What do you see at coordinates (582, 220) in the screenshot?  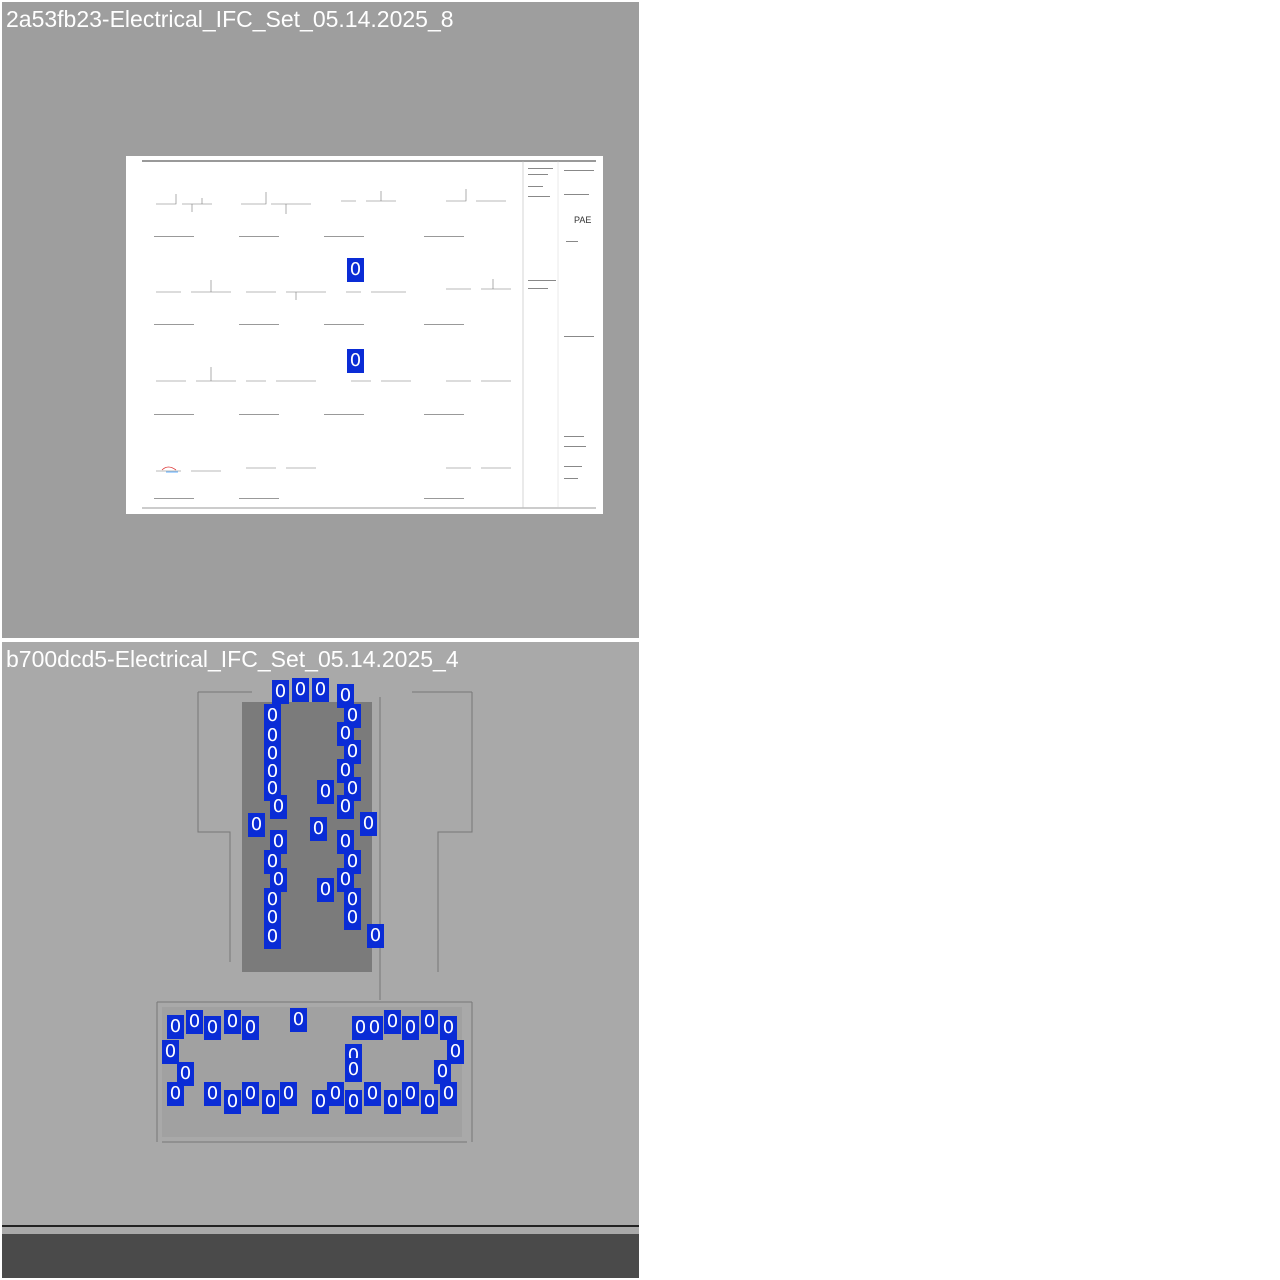 I see `logo-text: PAE` at bounding box center [582, 220].